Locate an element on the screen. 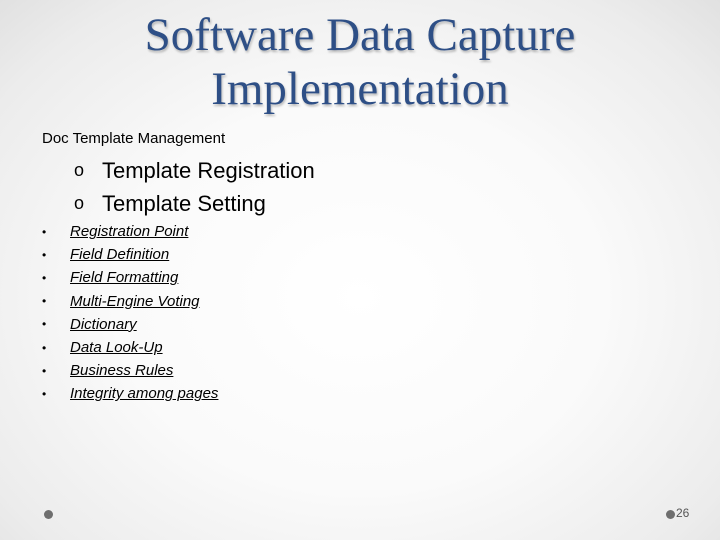  link-list-item: • Integrity among pages is located at coordinates (130, 393).